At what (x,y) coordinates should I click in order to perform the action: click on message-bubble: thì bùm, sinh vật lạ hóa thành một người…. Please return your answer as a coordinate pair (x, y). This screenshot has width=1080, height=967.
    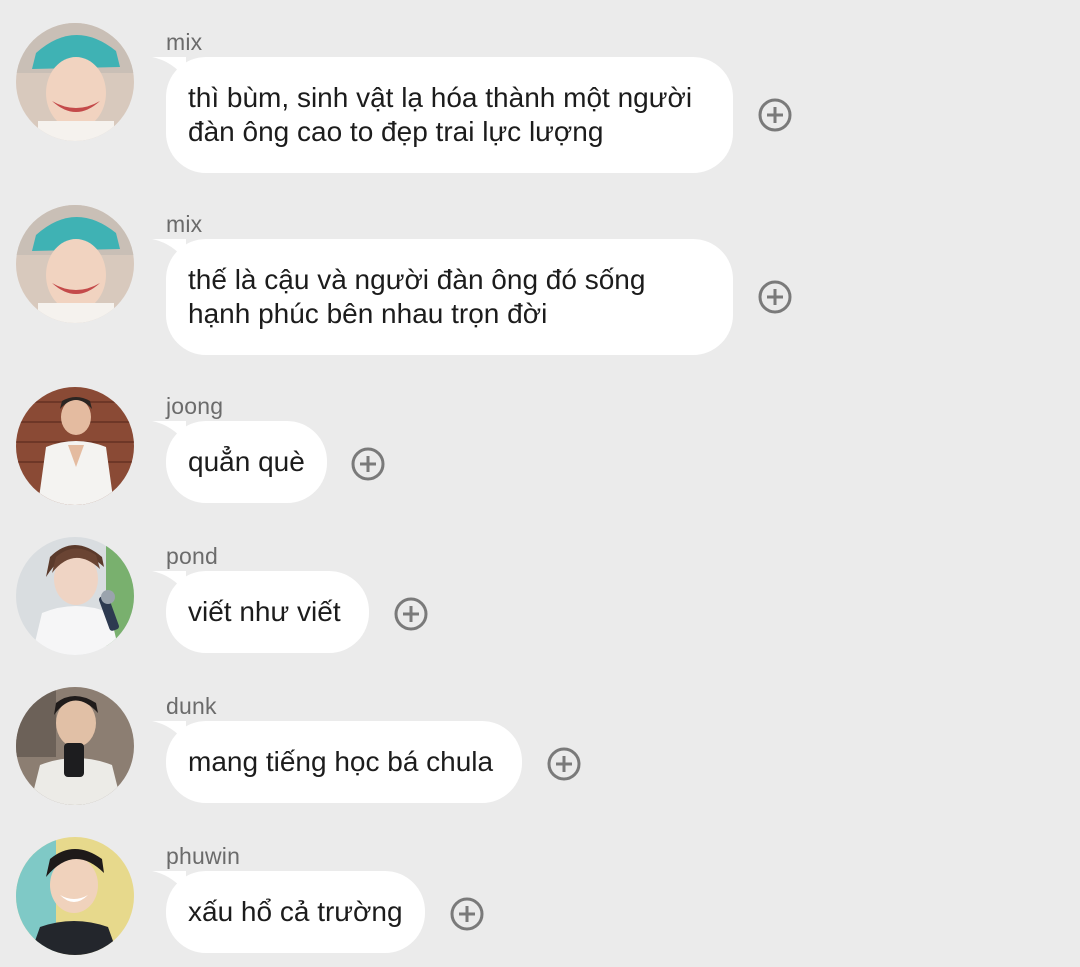
    Looking at the image, I should click on (442, 115).